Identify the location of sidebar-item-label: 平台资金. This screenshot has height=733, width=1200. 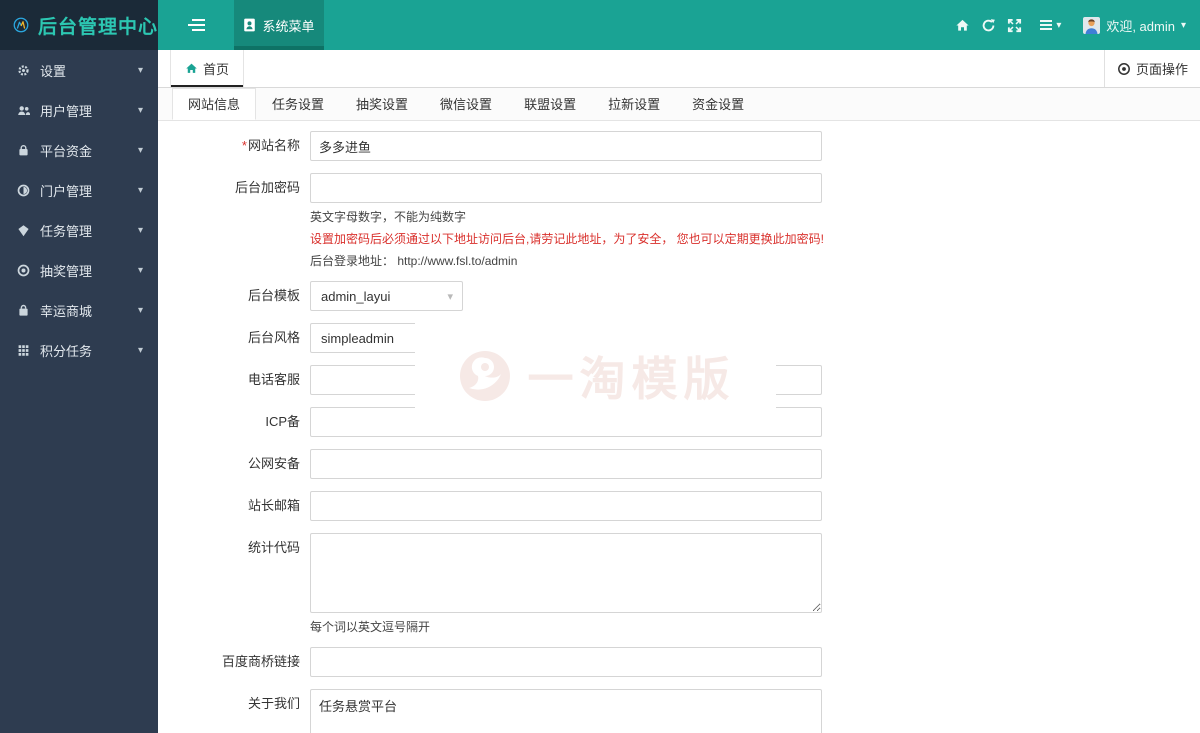
(66, 151).